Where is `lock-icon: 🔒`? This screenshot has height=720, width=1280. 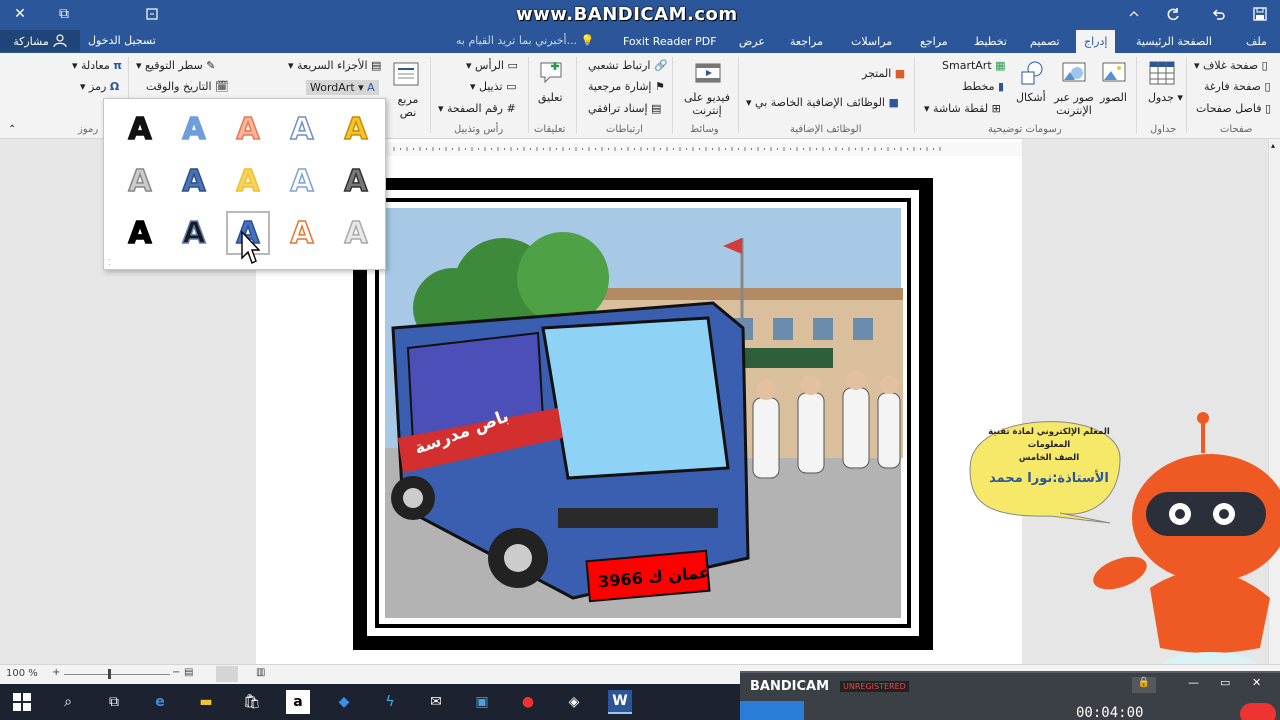
lock-icon: 🔒 is located at coordinates (1144, 685).